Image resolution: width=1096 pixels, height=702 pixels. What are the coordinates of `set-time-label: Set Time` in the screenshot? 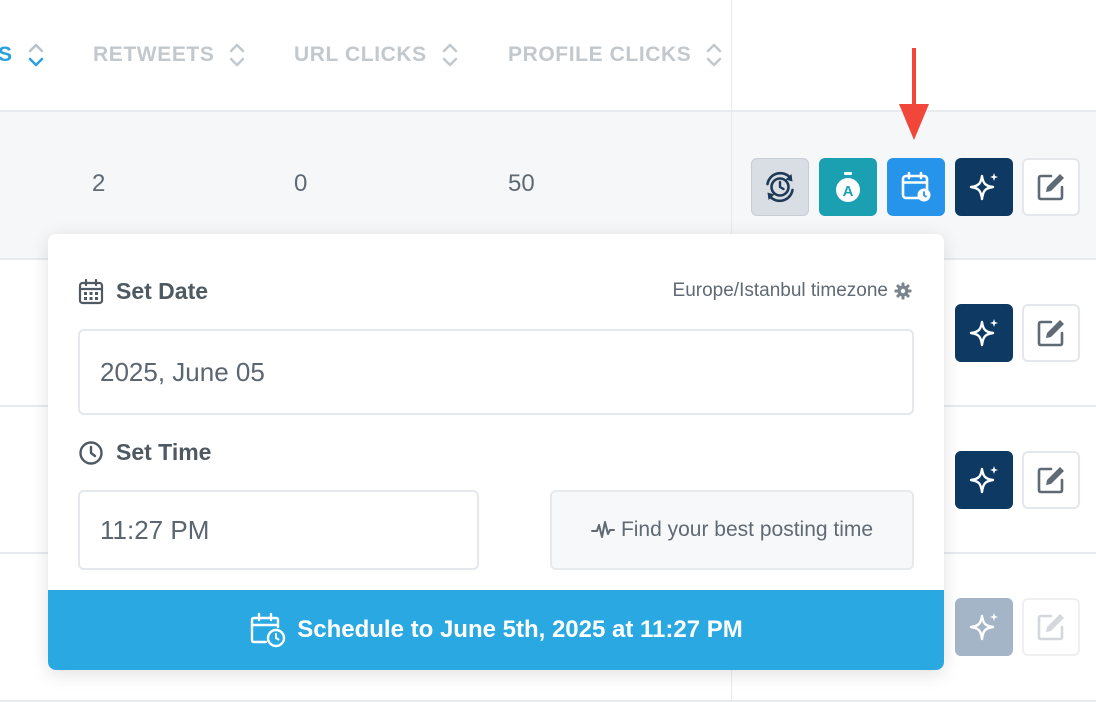 It's located at (144, 452).